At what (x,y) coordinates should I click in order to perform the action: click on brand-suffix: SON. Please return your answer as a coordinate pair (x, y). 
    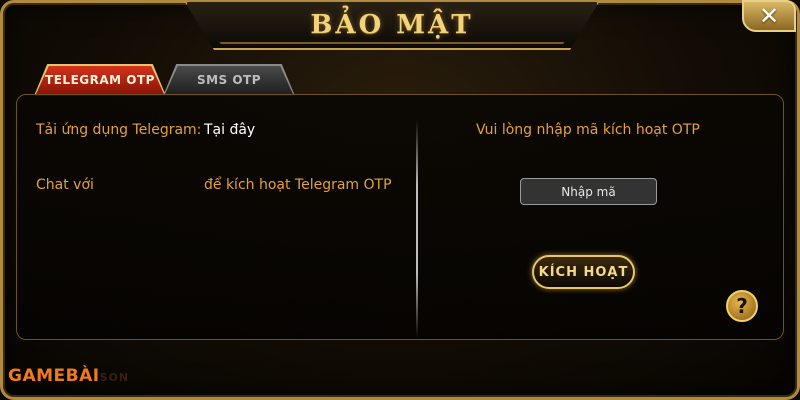
    Looking at the image, I should click on (114, 377).